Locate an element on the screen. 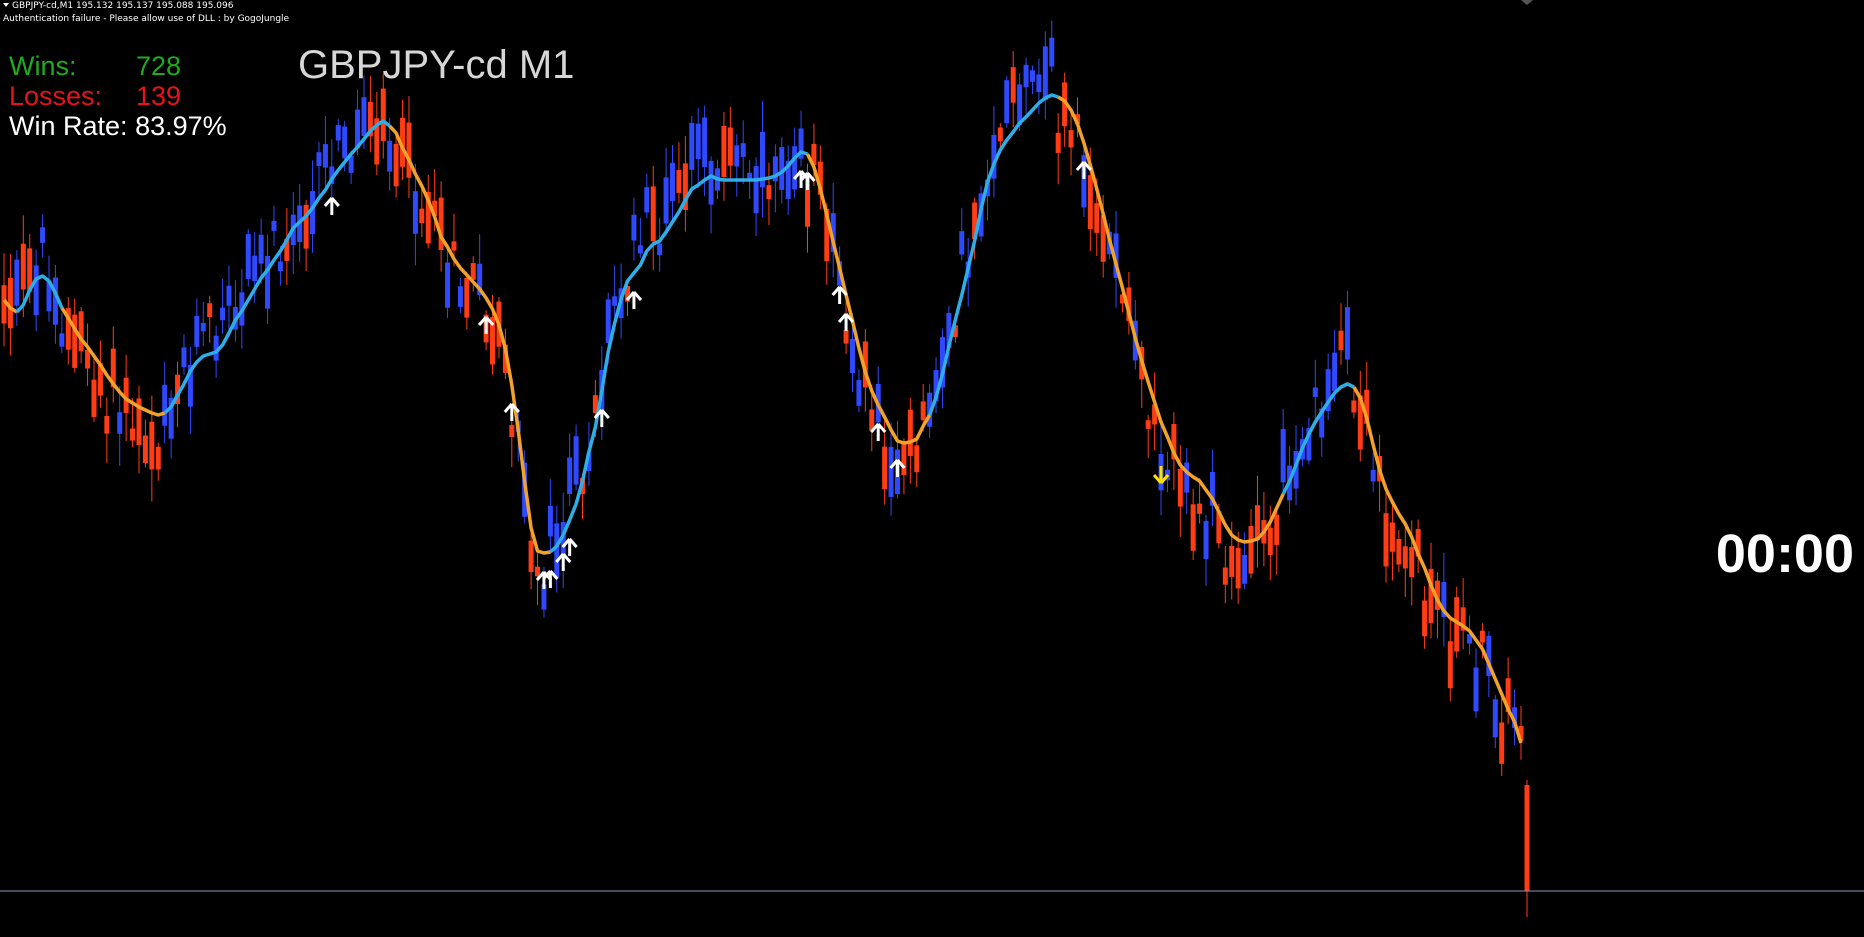  collapse-triangle-icon is located at coordinates (6, 5).